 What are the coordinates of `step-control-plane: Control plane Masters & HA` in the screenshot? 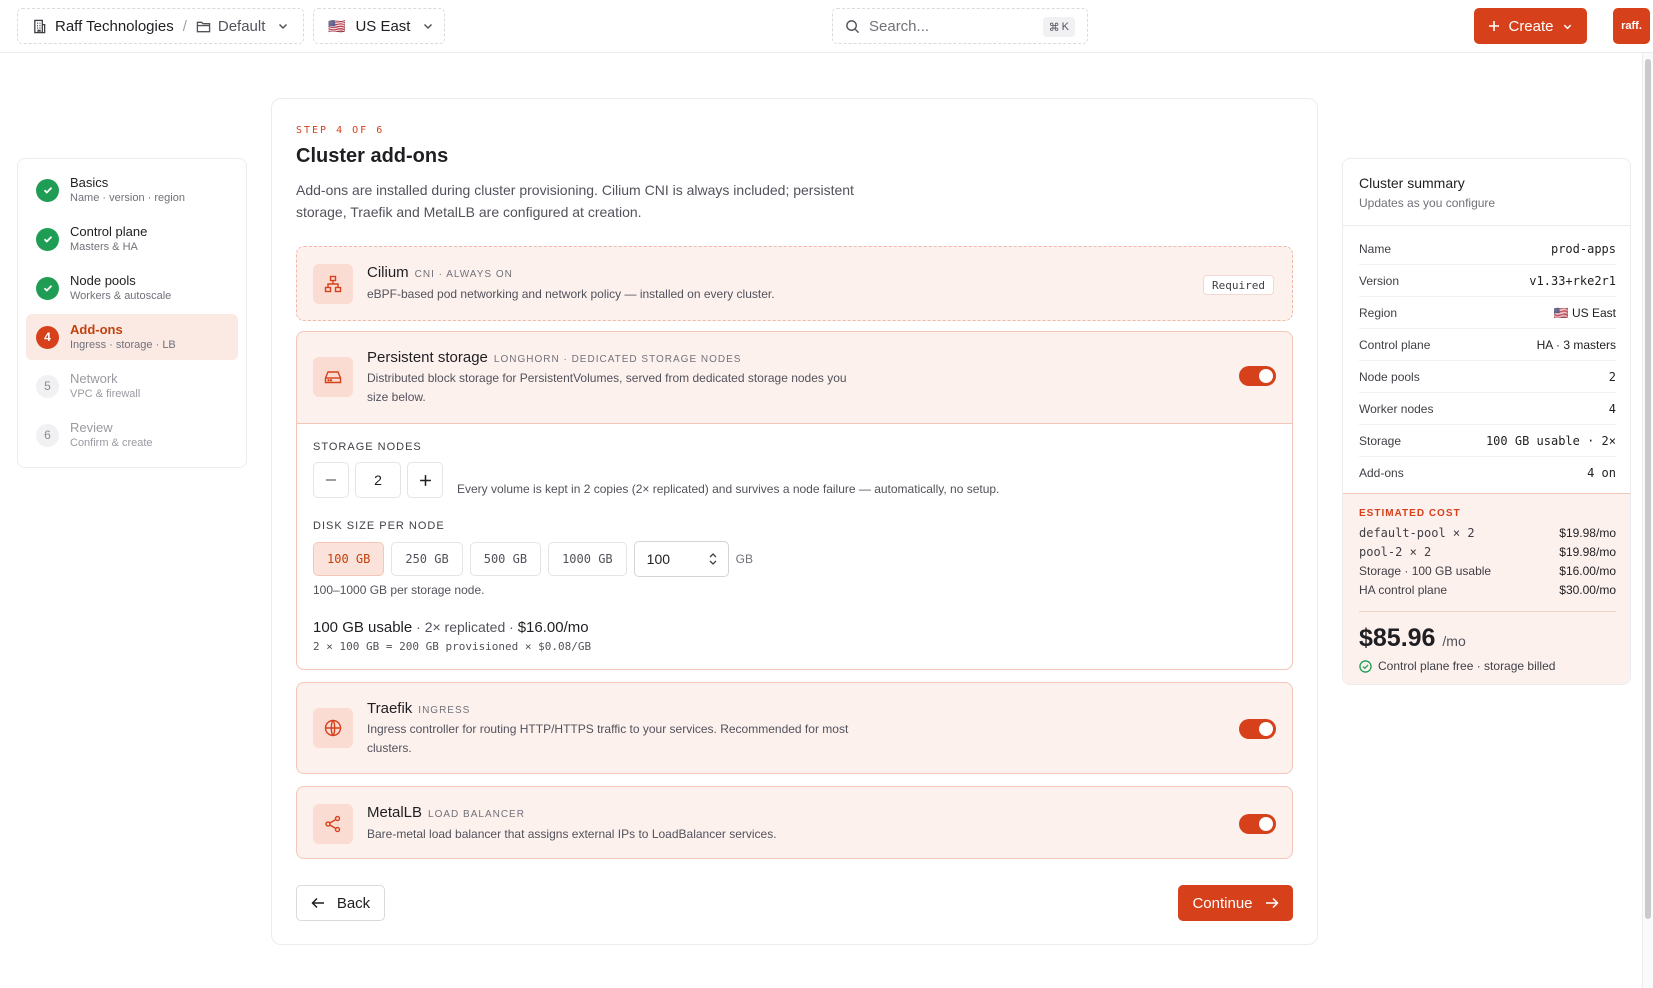 It's located at (132, 239).